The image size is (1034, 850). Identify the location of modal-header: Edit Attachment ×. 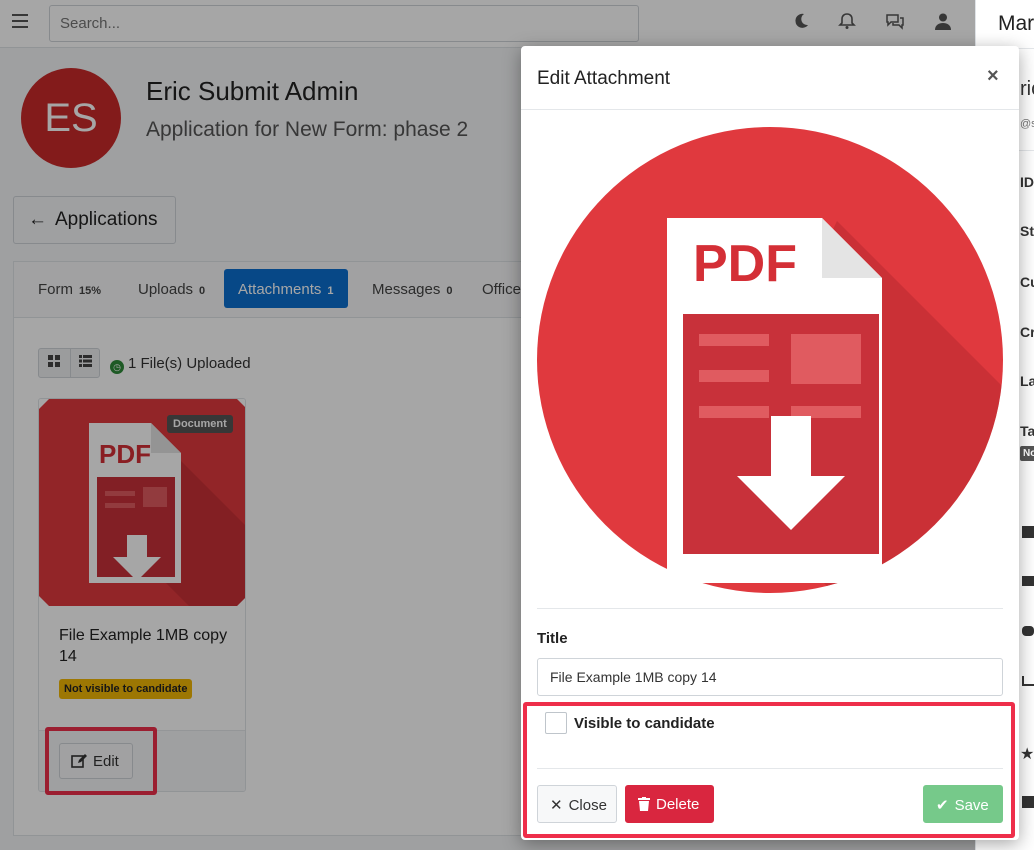
(770, 78).